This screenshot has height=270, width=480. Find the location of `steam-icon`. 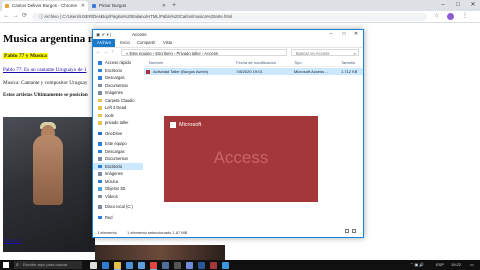

steam-icon is located at coordinates (165, 265).